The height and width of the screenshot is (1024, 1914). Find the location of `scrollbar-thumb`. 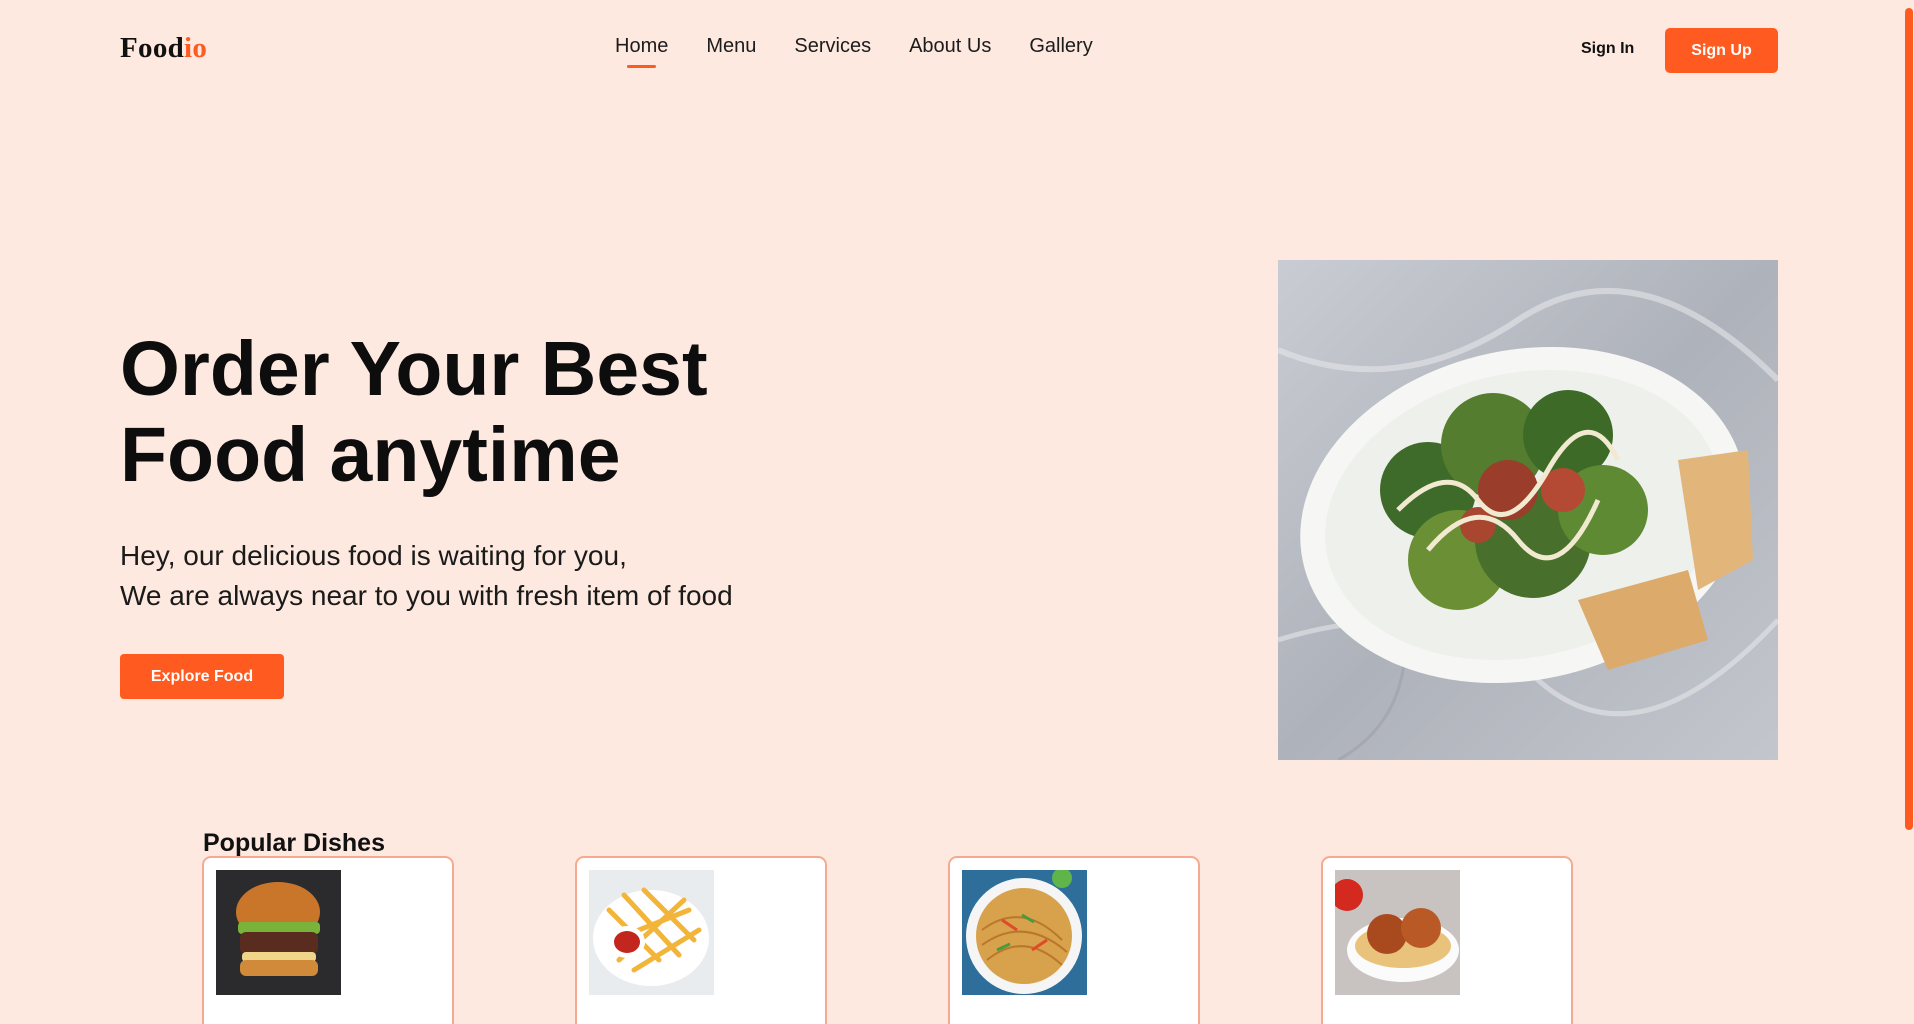

scrollbar-thumb is located at coordinates (1909, 419).